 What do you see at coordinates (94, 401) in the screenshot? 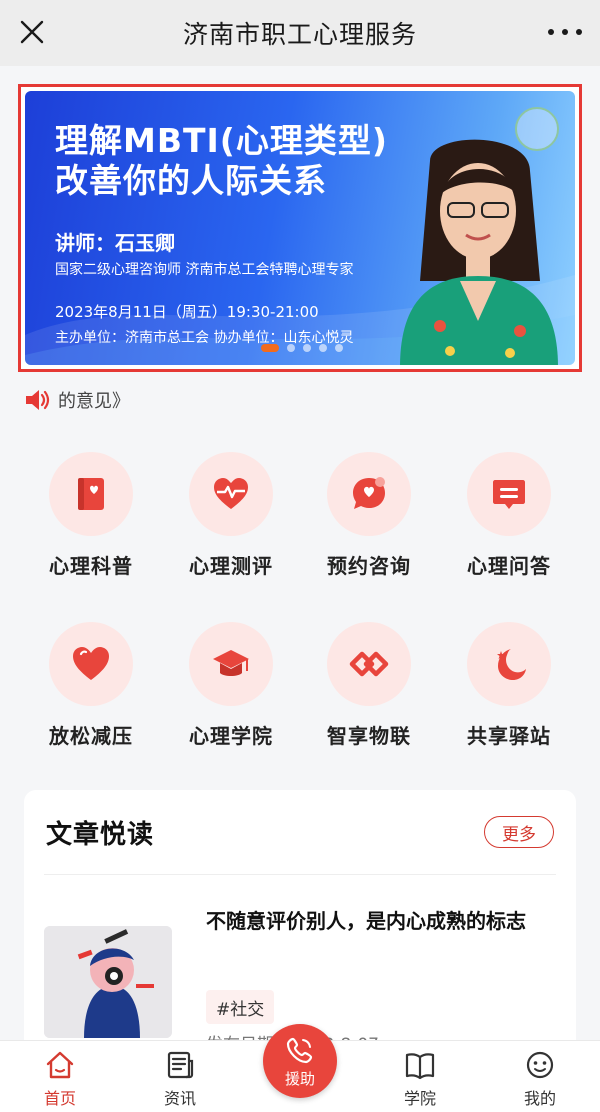
I see `notice-text: 的意见》` at bounding box center [94, 401].